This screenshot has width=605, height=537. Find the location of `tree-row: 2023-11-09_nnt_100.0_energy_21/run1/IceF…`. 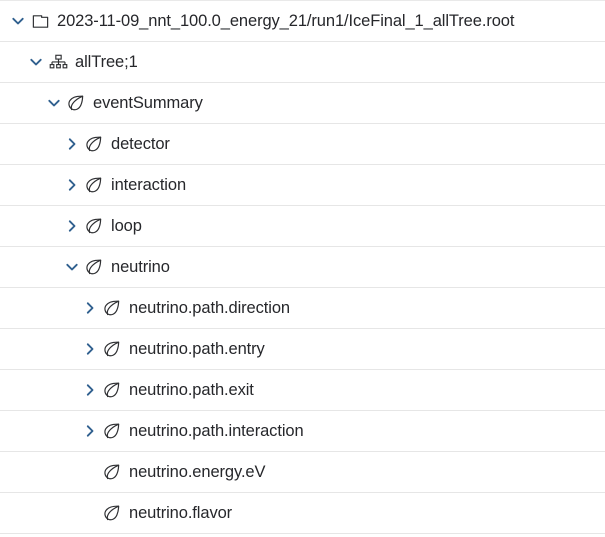

tree-row: 2023-11-09_nnt_100.0_energy_21/run1/IceF… is located at coordinates (302, 21).